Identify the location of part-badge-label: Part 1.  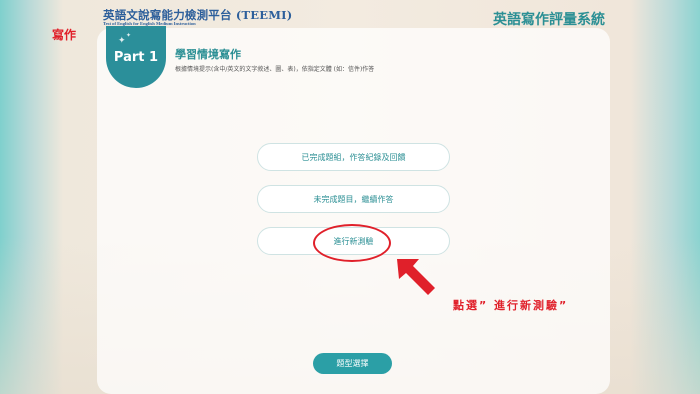
(136, 57).